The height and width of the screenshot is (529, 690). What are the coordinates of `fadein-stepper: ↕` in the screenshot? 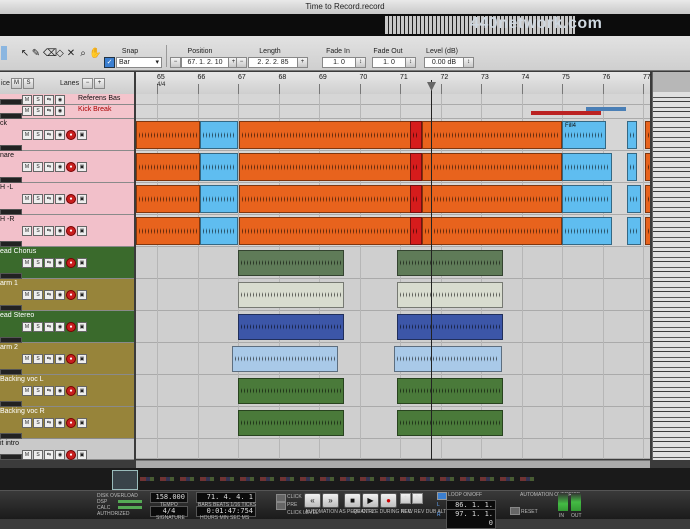 It's located at (360, 62).